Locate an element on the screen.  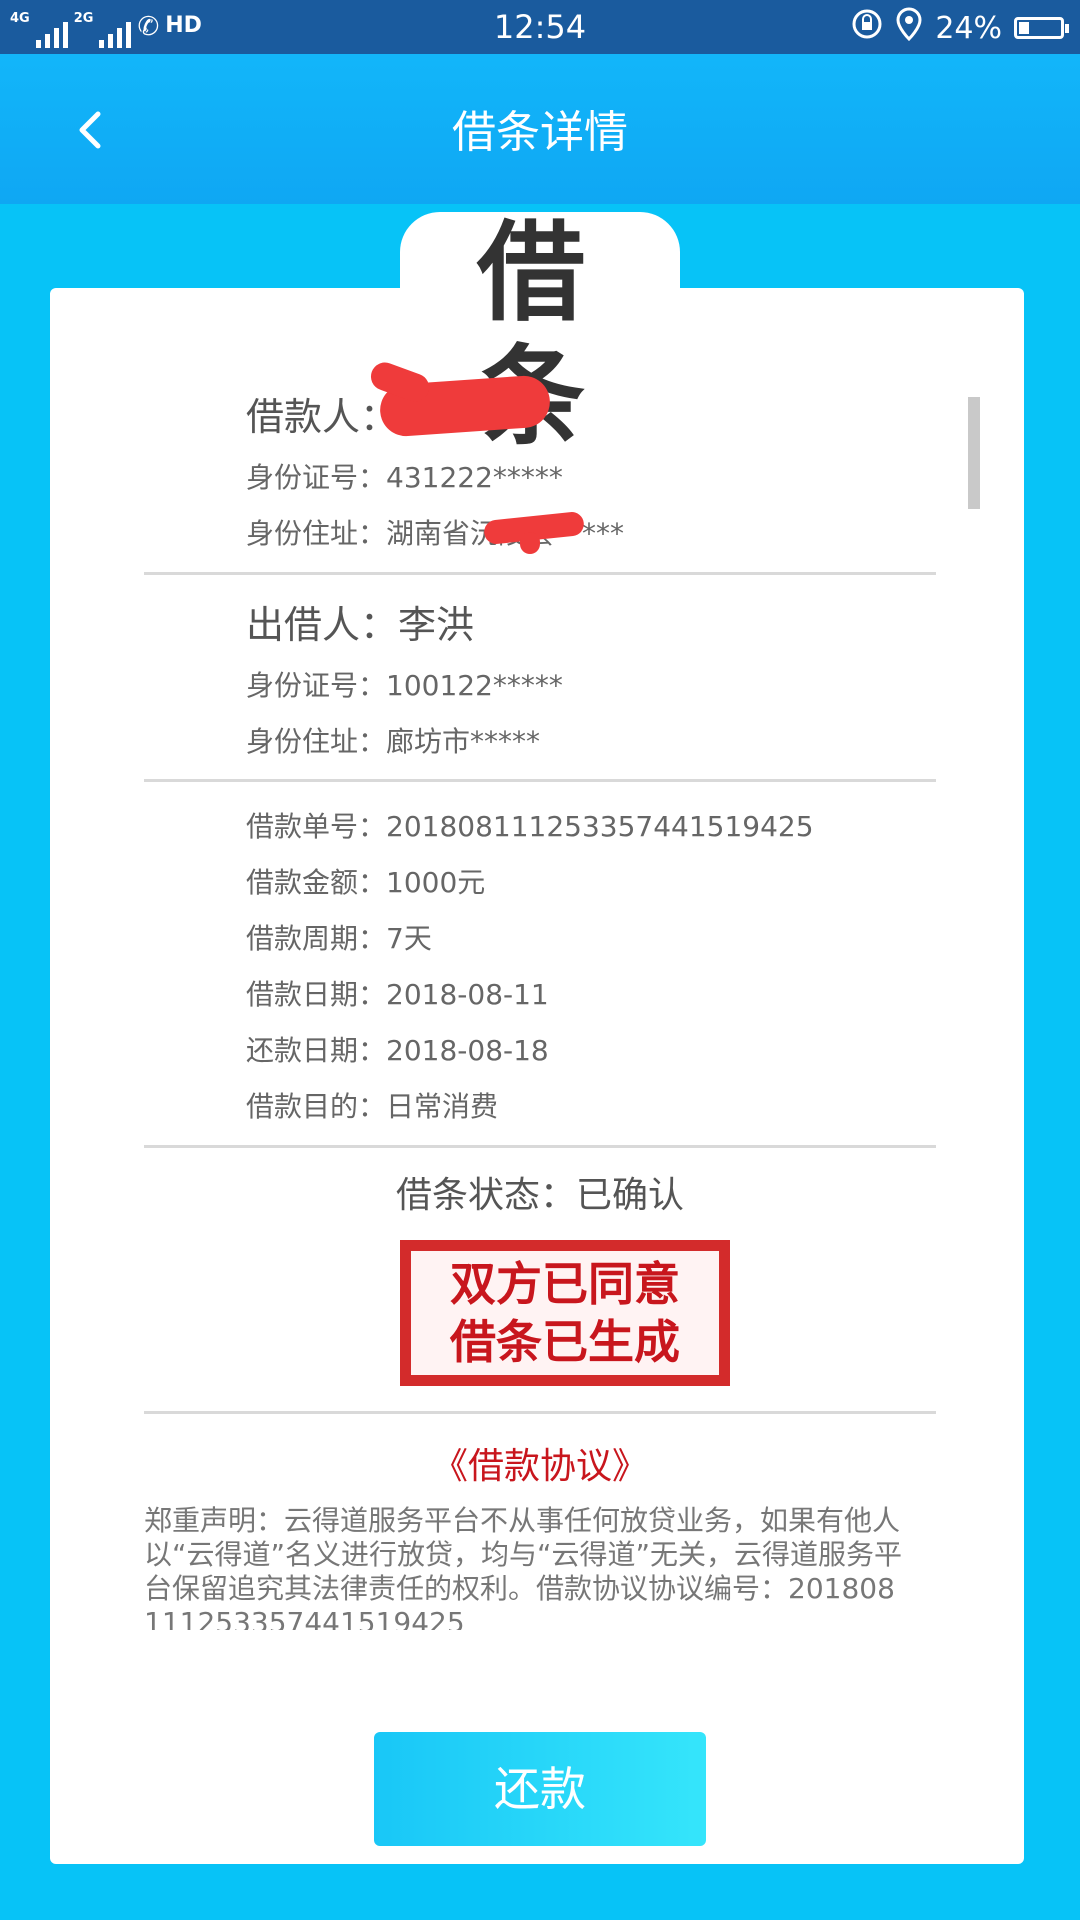
borrower-id-label: 身份证号： is located at coordinates (316, 477).